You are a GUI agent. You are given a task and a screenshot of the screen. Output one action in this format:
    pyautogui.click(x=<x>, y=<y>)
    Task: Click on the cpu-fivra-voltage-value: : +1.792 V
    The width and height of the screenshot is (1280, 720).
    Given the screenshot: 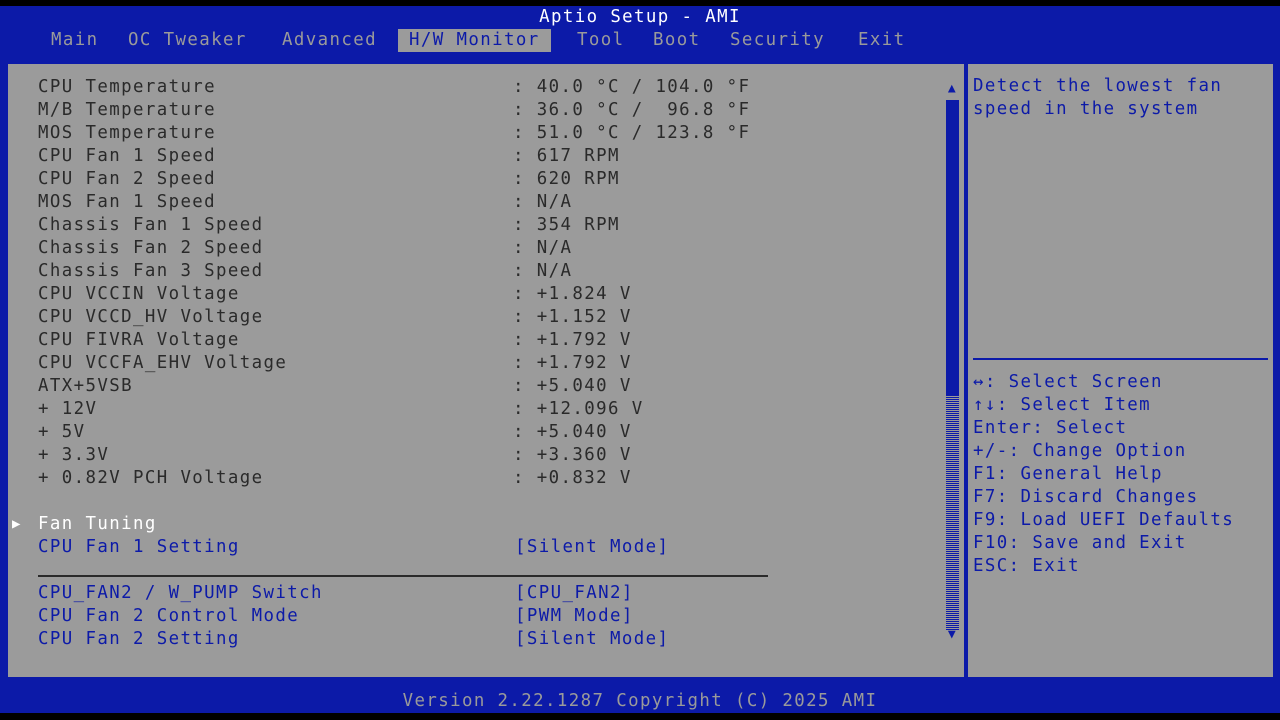 What is the action you would take?
    pyautogui.click(x=572, y=340)
    